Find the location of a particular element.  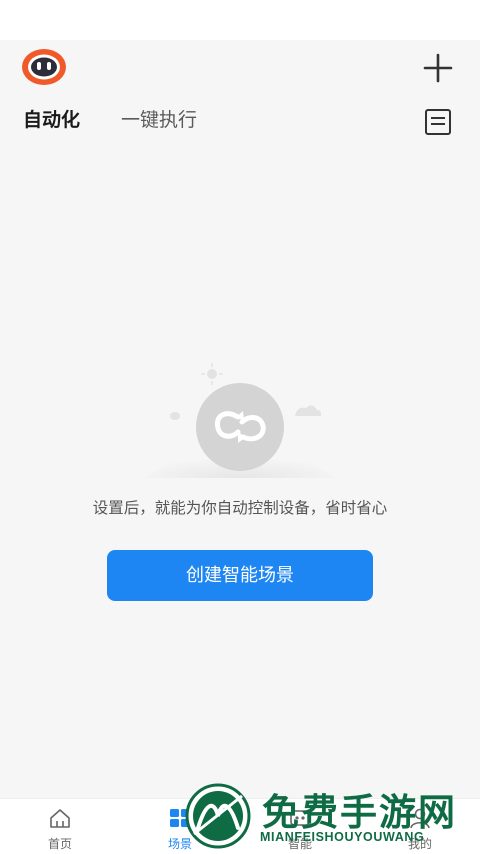

status-bar is located at coordinates (240, 20).